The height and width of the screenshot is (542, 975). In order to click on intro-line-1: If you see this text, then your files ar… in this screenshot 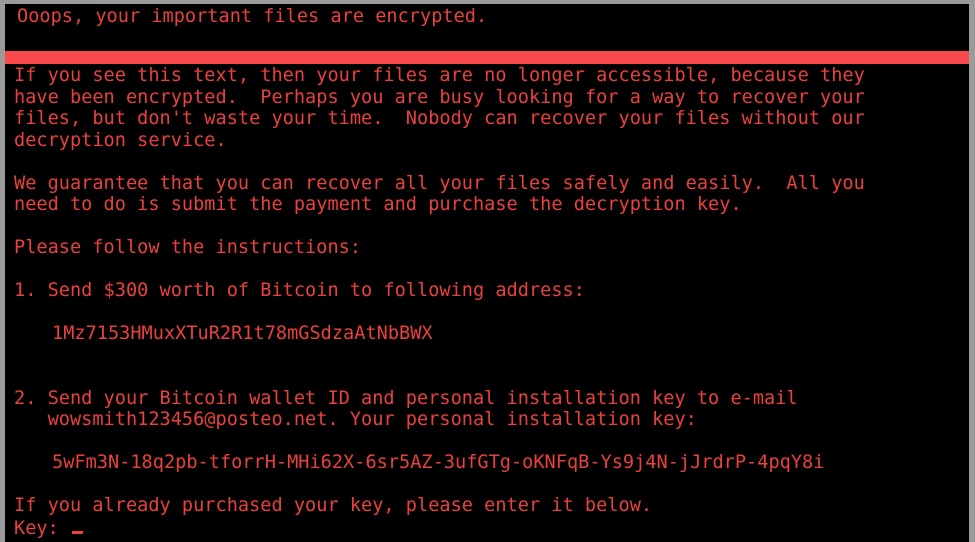, I will do `click(439, 75)`.